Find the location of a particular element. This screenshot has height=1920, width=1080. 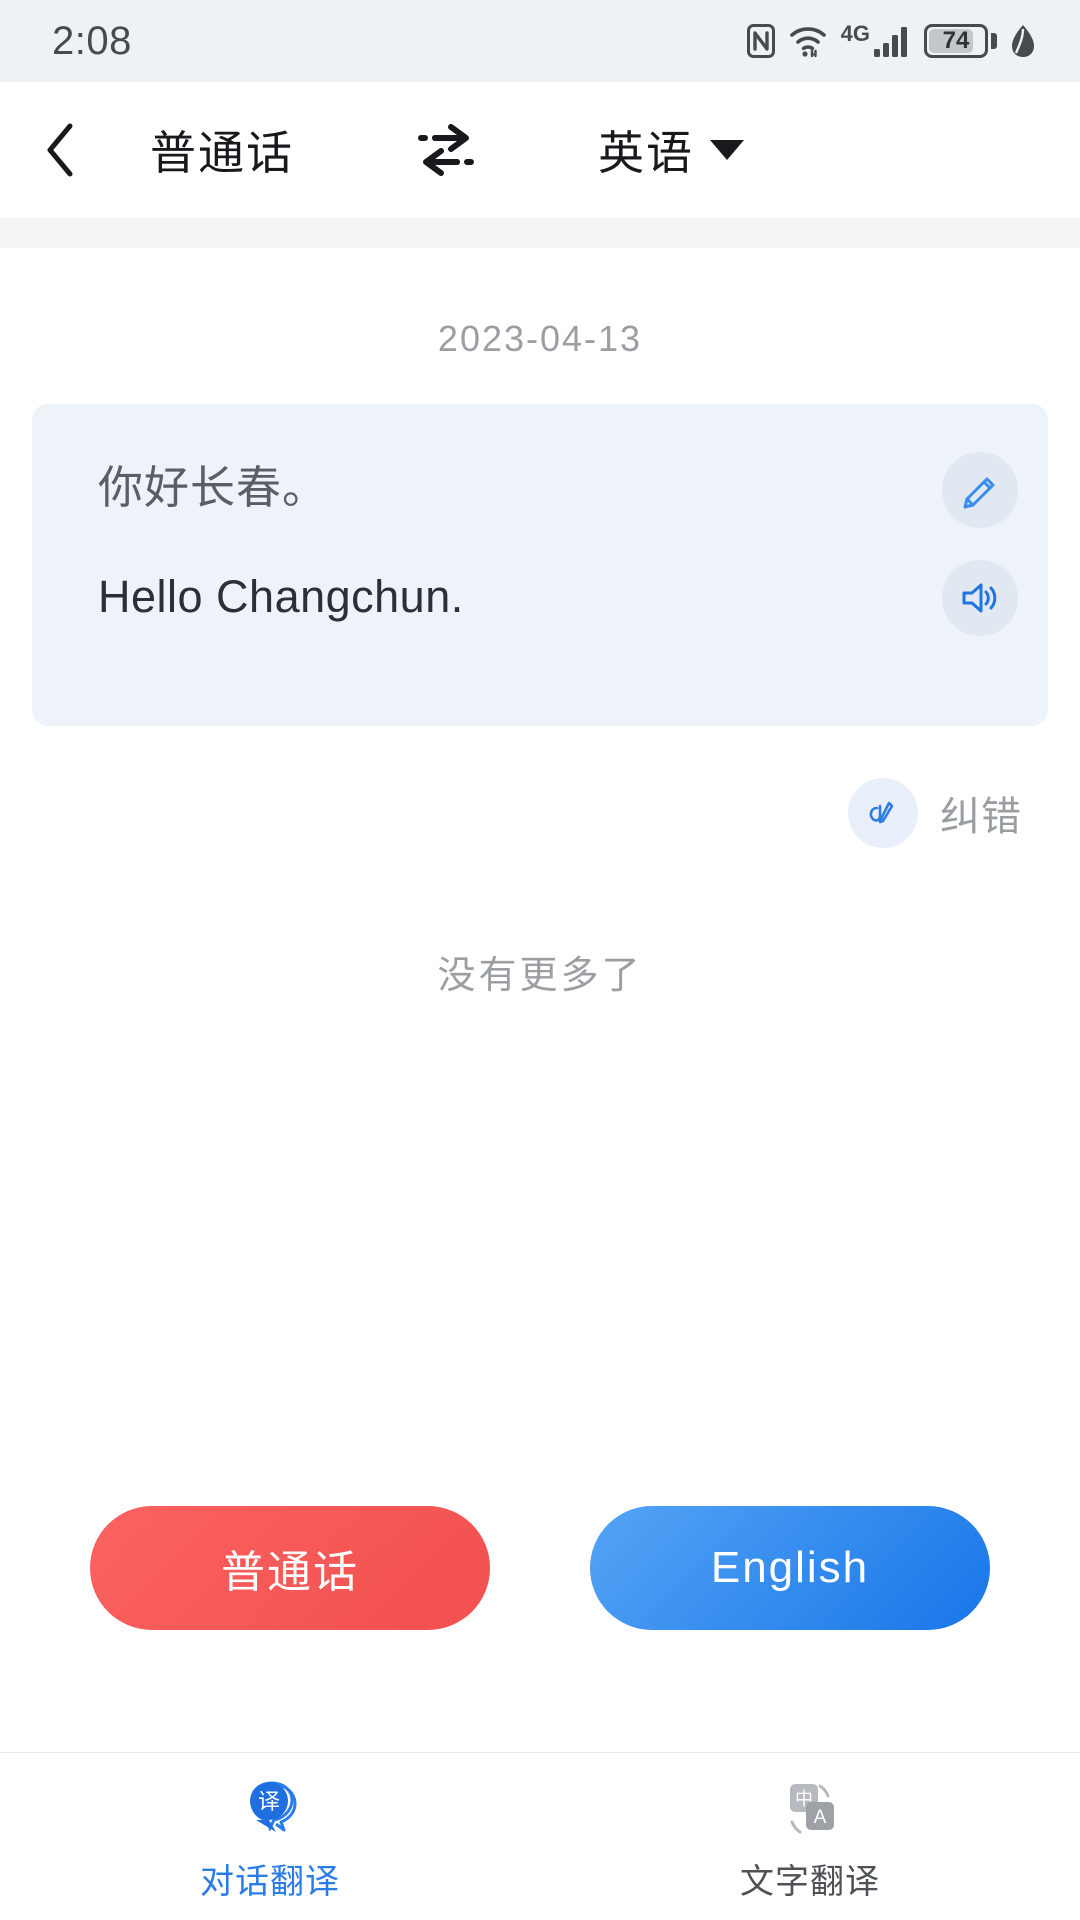

status-icons: 4G 74 is located at coordinates (891, 39).